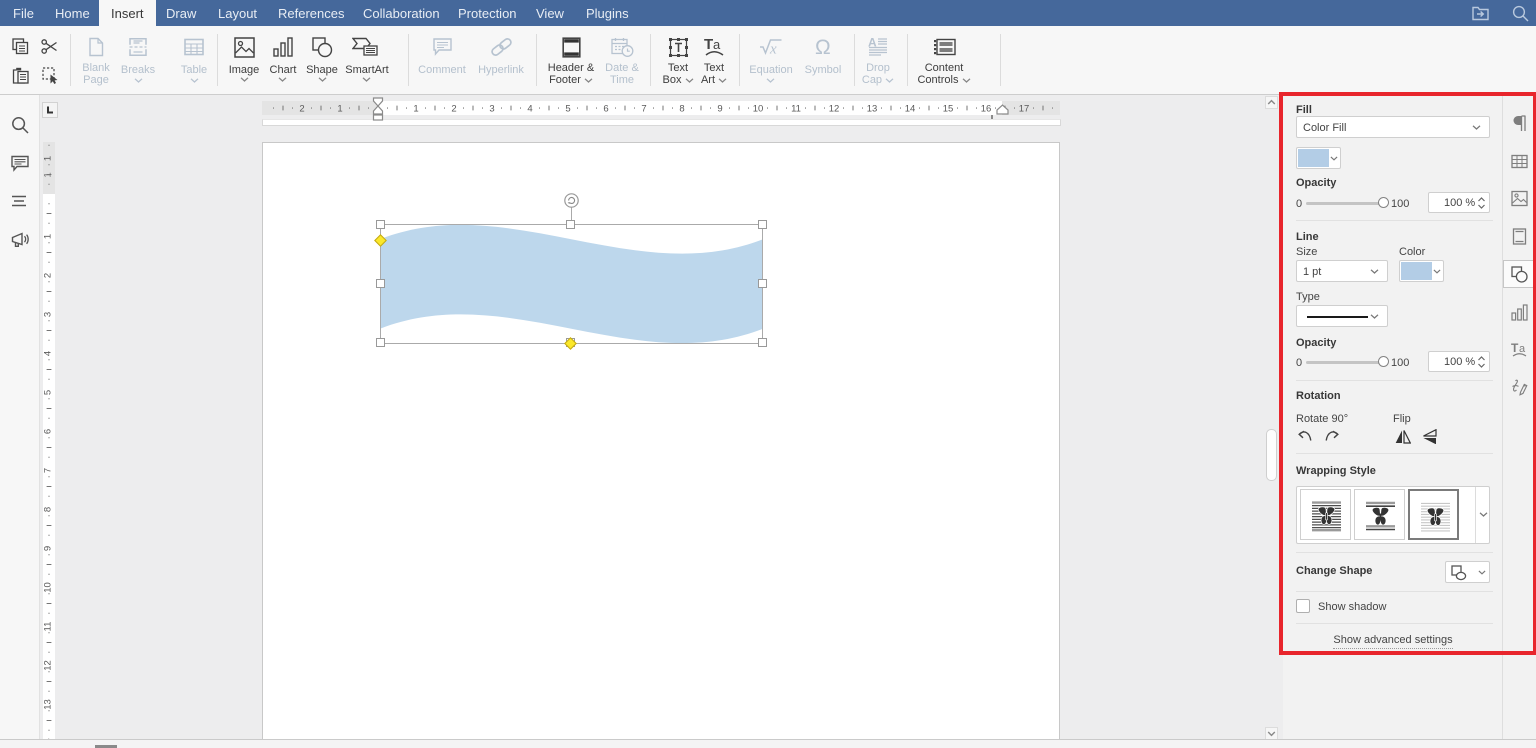 Image resolution: width=1536 pixels, height=748 pixels. Describe the element at coordinates (773, 49) in the screenshot. I see `svg-text: x` at that location.